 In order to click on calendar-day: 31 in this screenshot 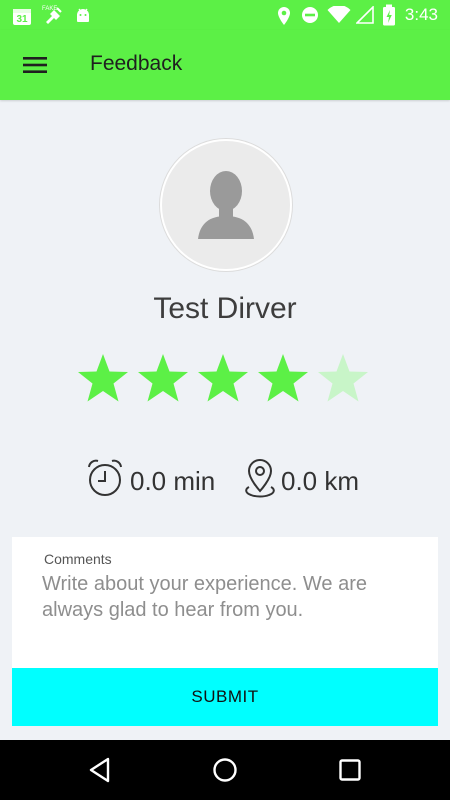, I will do `click(22, 19)`.